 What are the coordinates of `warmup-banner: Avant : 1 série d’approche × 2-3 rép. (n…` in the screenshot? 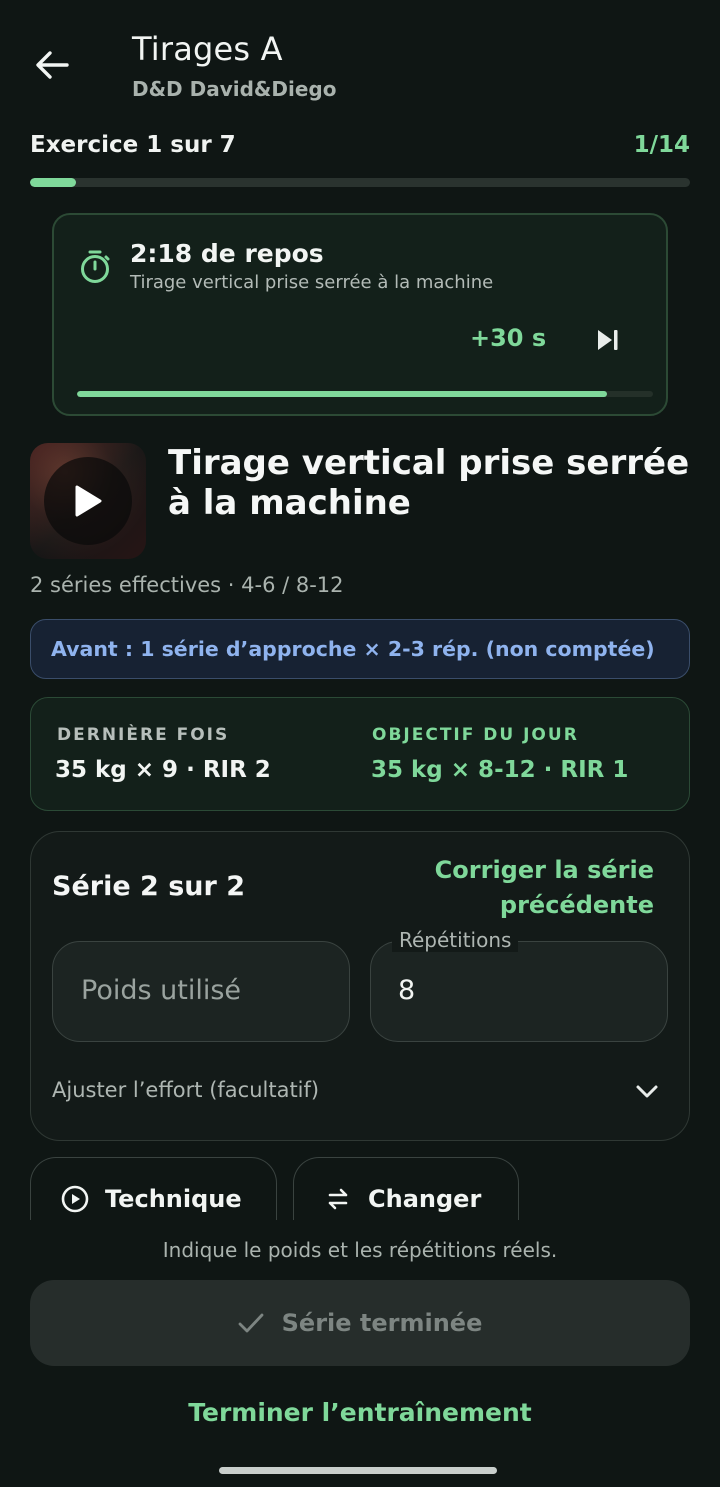 It's located at (360, 649).